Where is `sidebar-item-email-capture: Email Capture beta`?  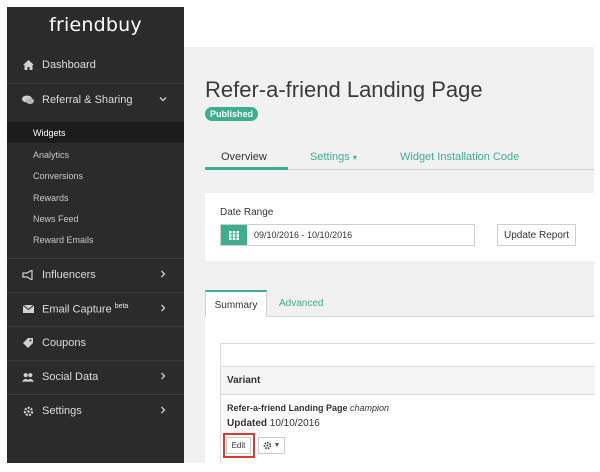
sidebar-item-email-capture: Email Capture beta is located at coordinates (95, 309).